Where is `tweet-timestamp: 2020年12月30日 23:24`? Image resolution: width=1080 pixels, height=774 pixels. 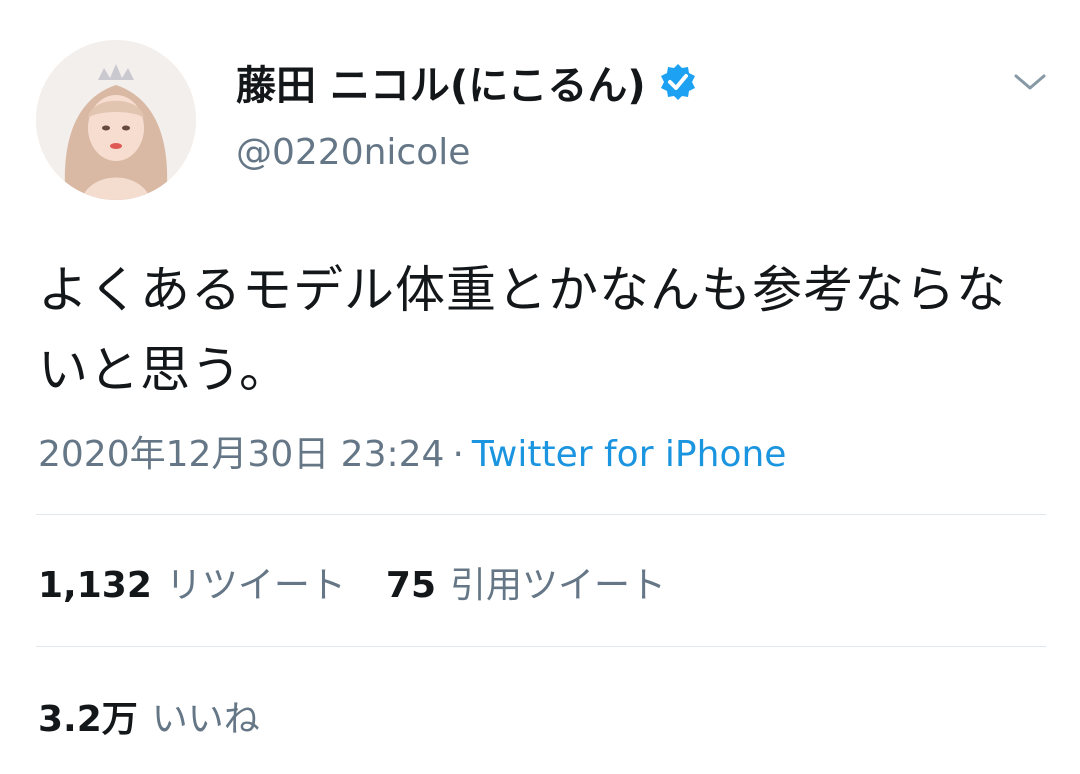 tweet-timestamp: 2020年12月30日 23:24 is located at coordinates (241, 454).